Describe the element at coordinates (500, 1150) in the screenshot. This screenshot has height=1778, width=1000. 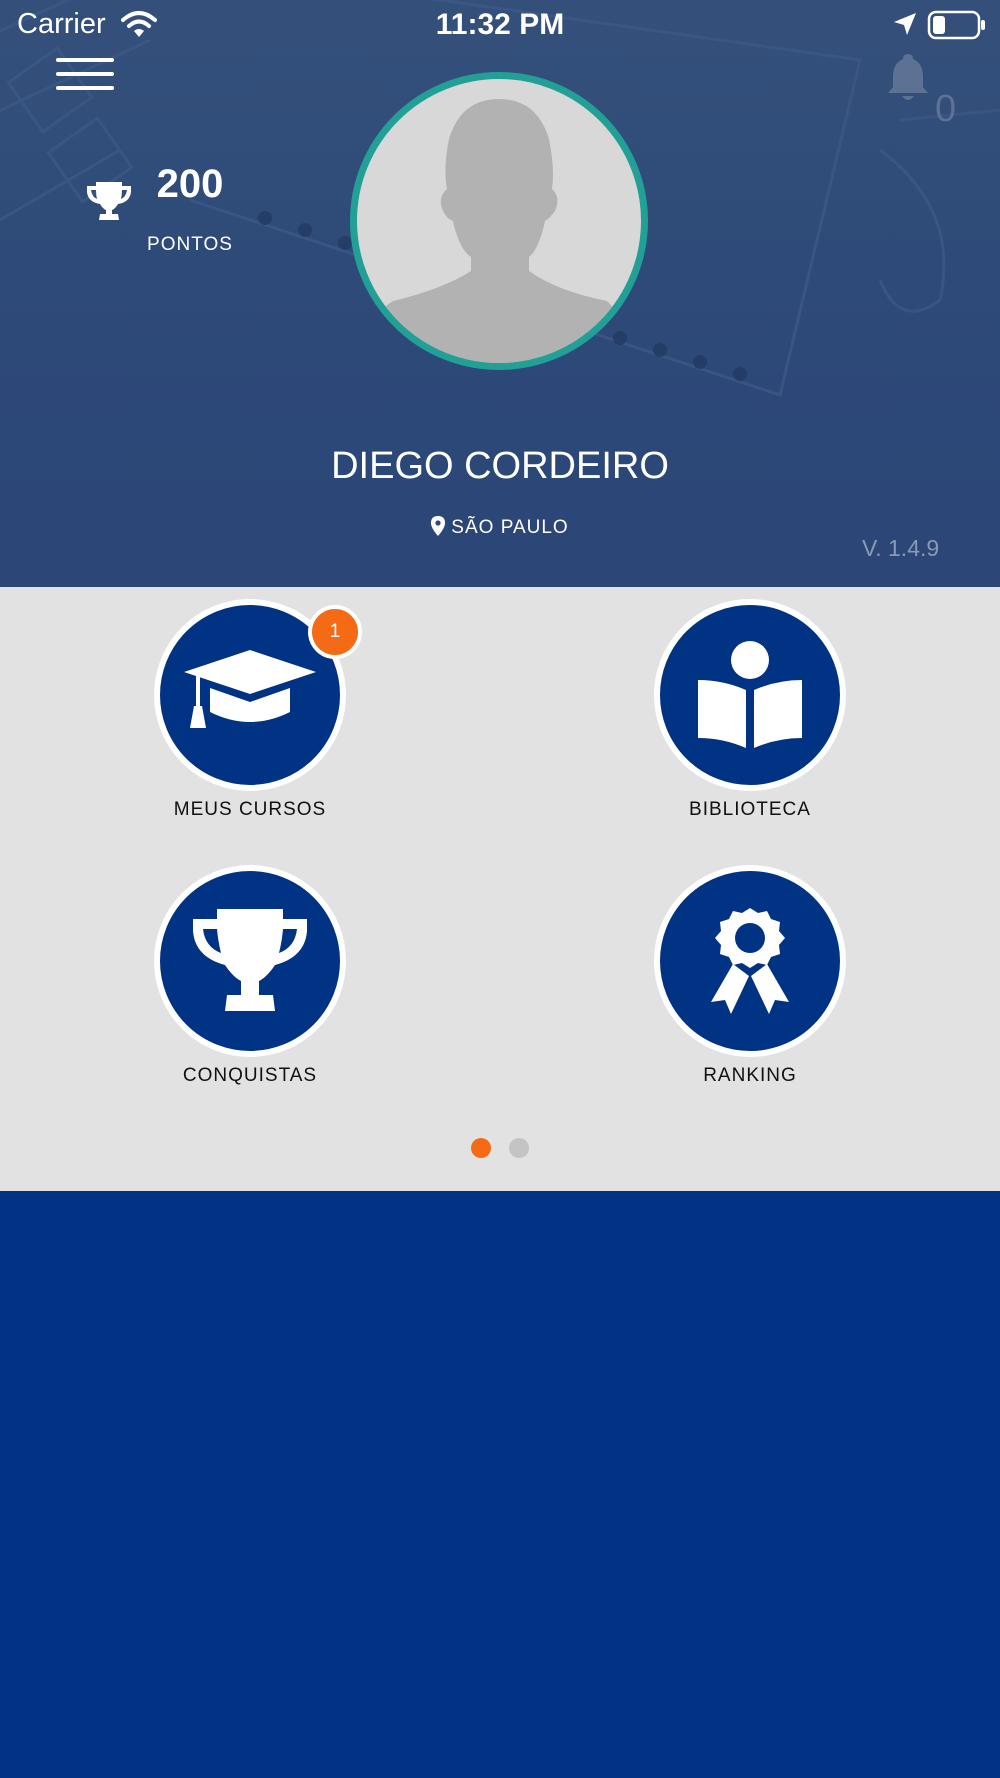
I see `page-indicator` at that location.